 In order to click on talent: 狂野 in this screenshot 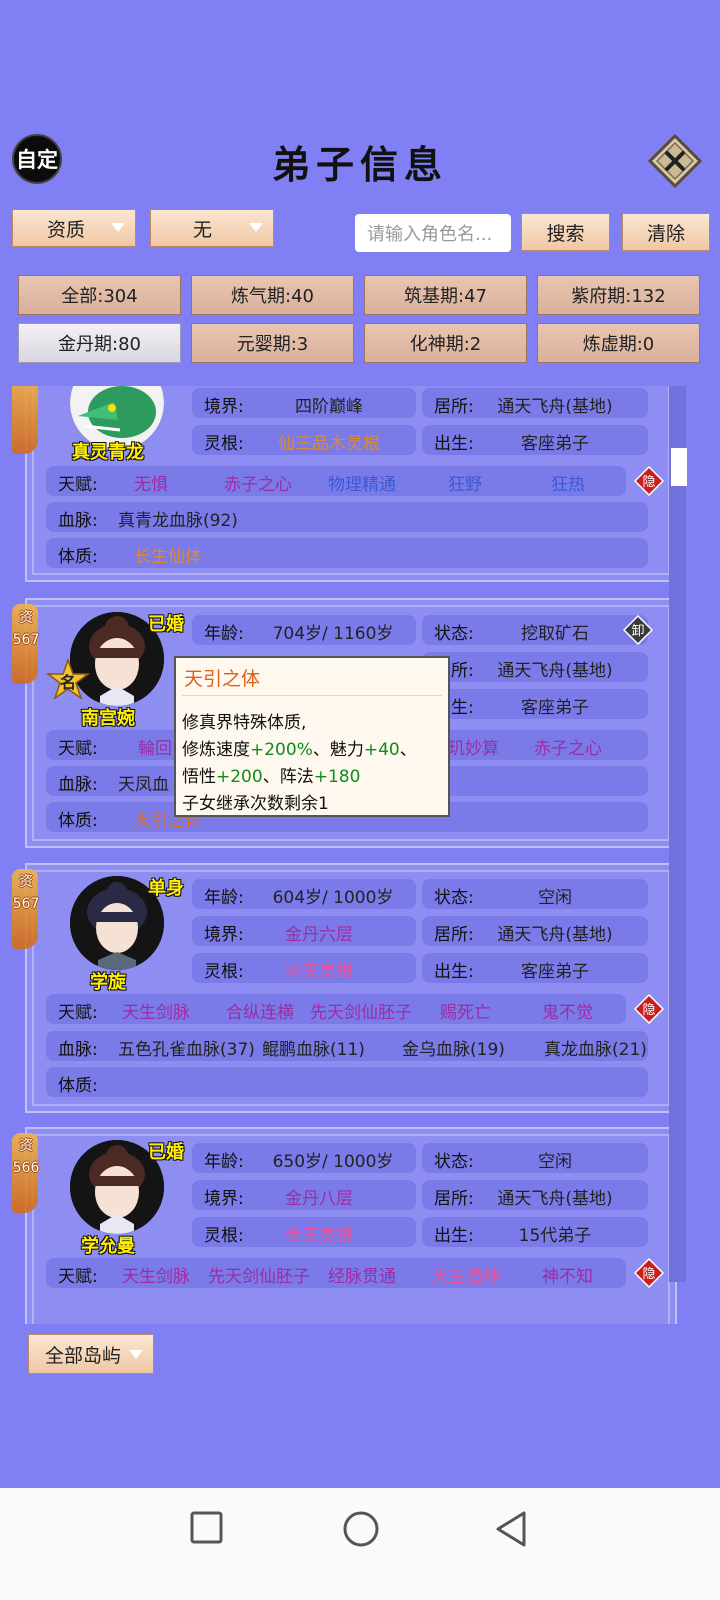, I will do `click(465, 482)`.